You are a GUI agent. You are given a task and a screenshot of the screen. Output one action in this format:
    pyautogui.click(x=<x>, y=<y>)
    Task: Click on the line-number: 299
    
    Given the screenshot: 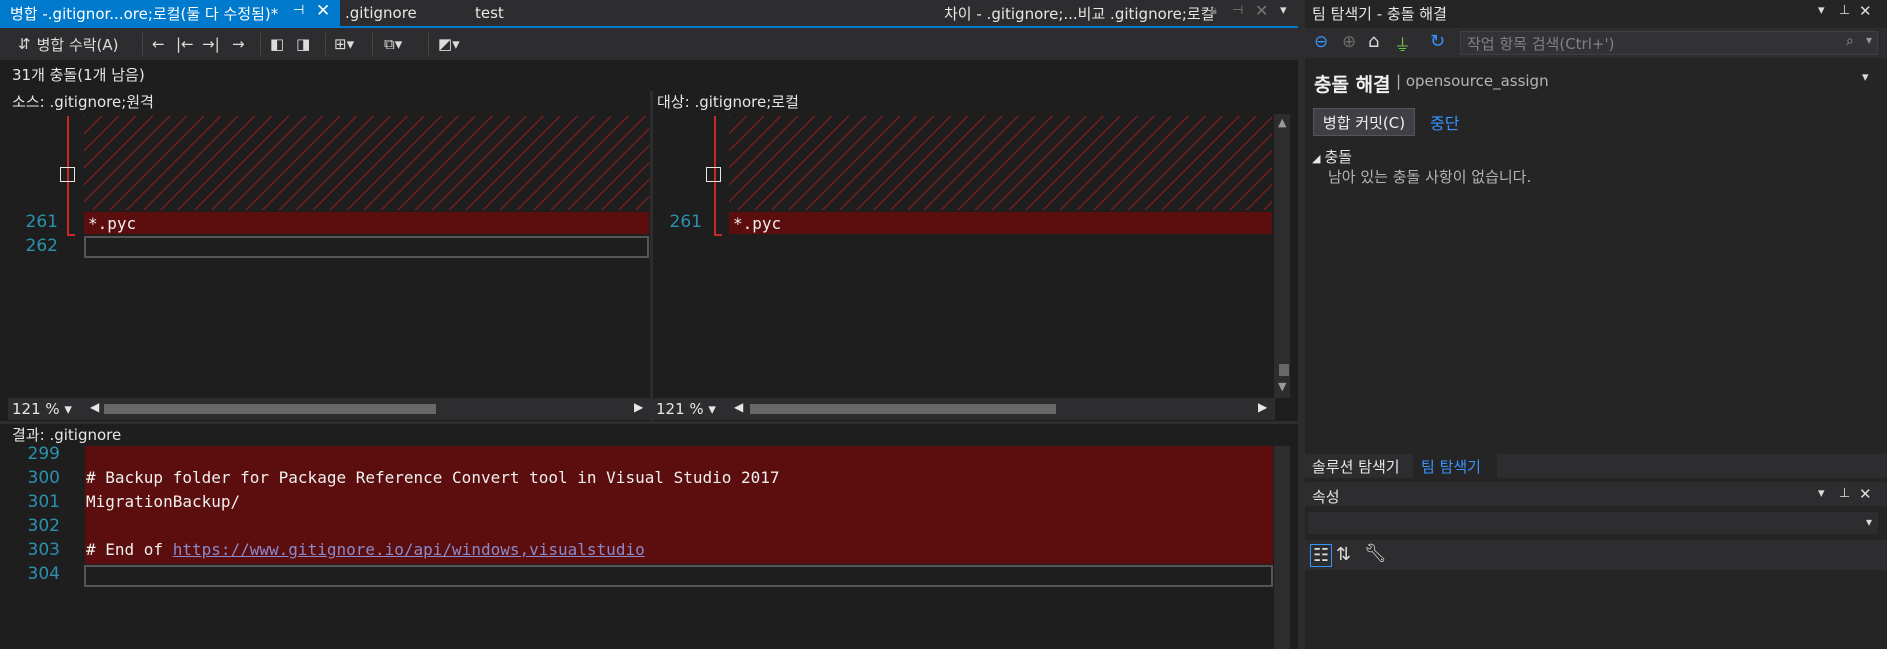 What is the action you would take?
    pyautogui.click(x=43, y=454)
    